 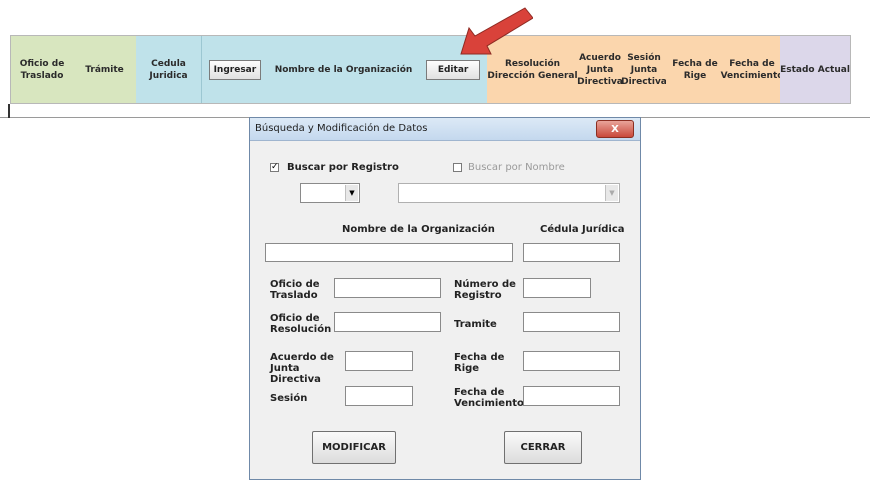 I want to click on fecha-vencimiento-field, so click(x=571, y=396).